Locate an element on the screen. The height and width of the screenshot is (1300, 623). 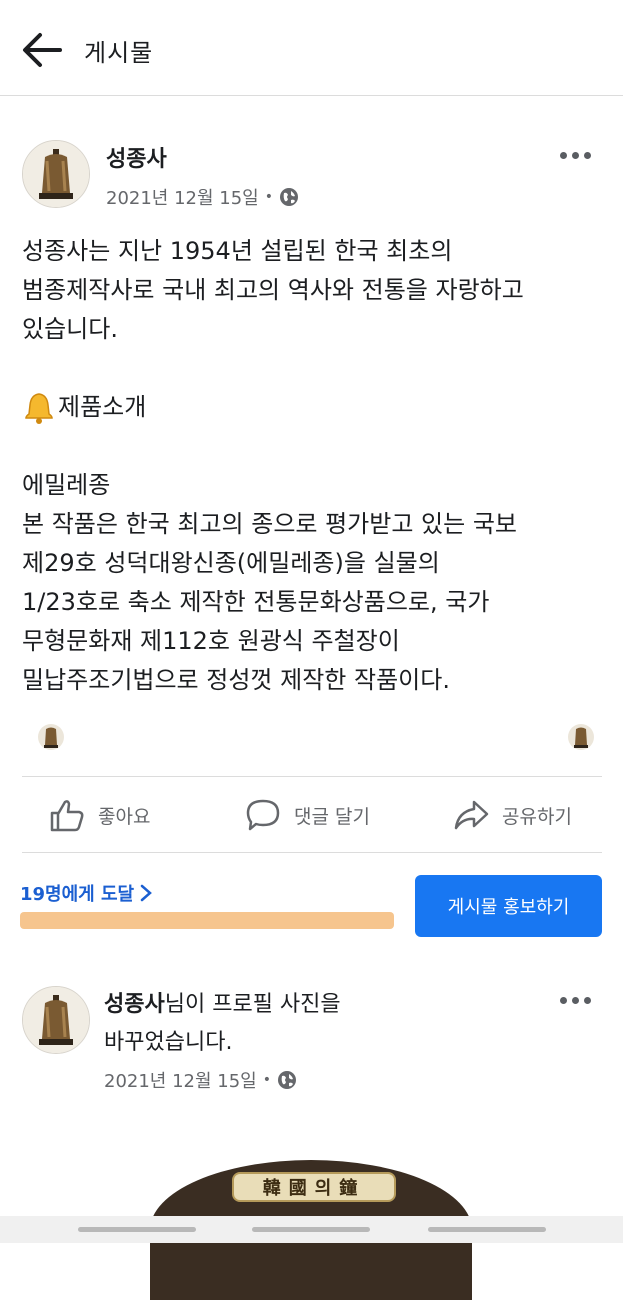
comment-label: 댓글 달기 is located at coordinates (332, 816).